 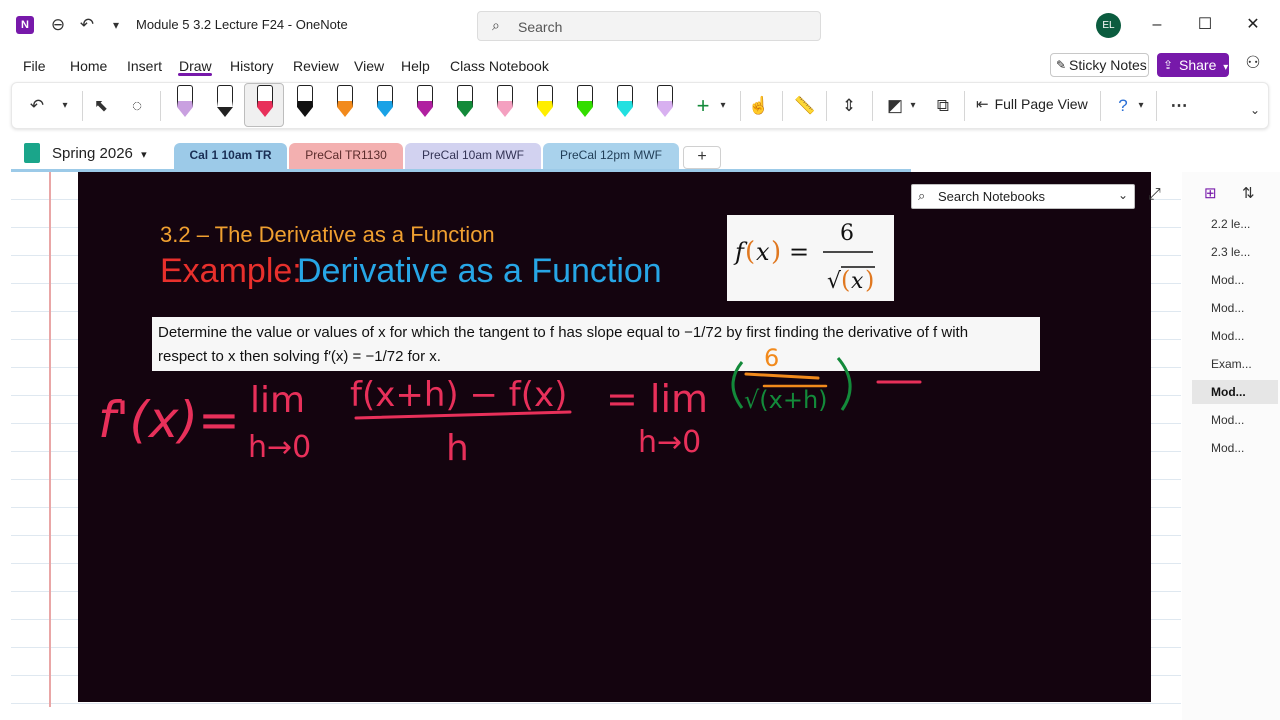 What do you see at coordinates (1157, 25) in the screenshot?
I see `minimize-button: –` at bounding box center [1157, 25].